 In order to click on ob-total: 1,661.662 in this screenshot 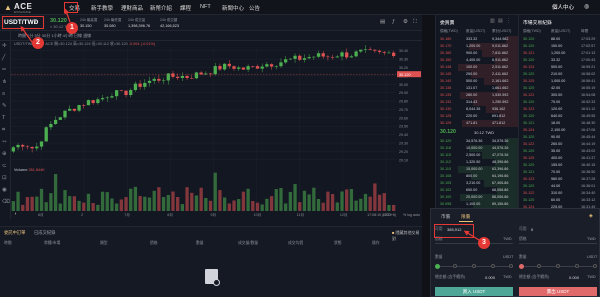, I will do `click(500, 88)`.